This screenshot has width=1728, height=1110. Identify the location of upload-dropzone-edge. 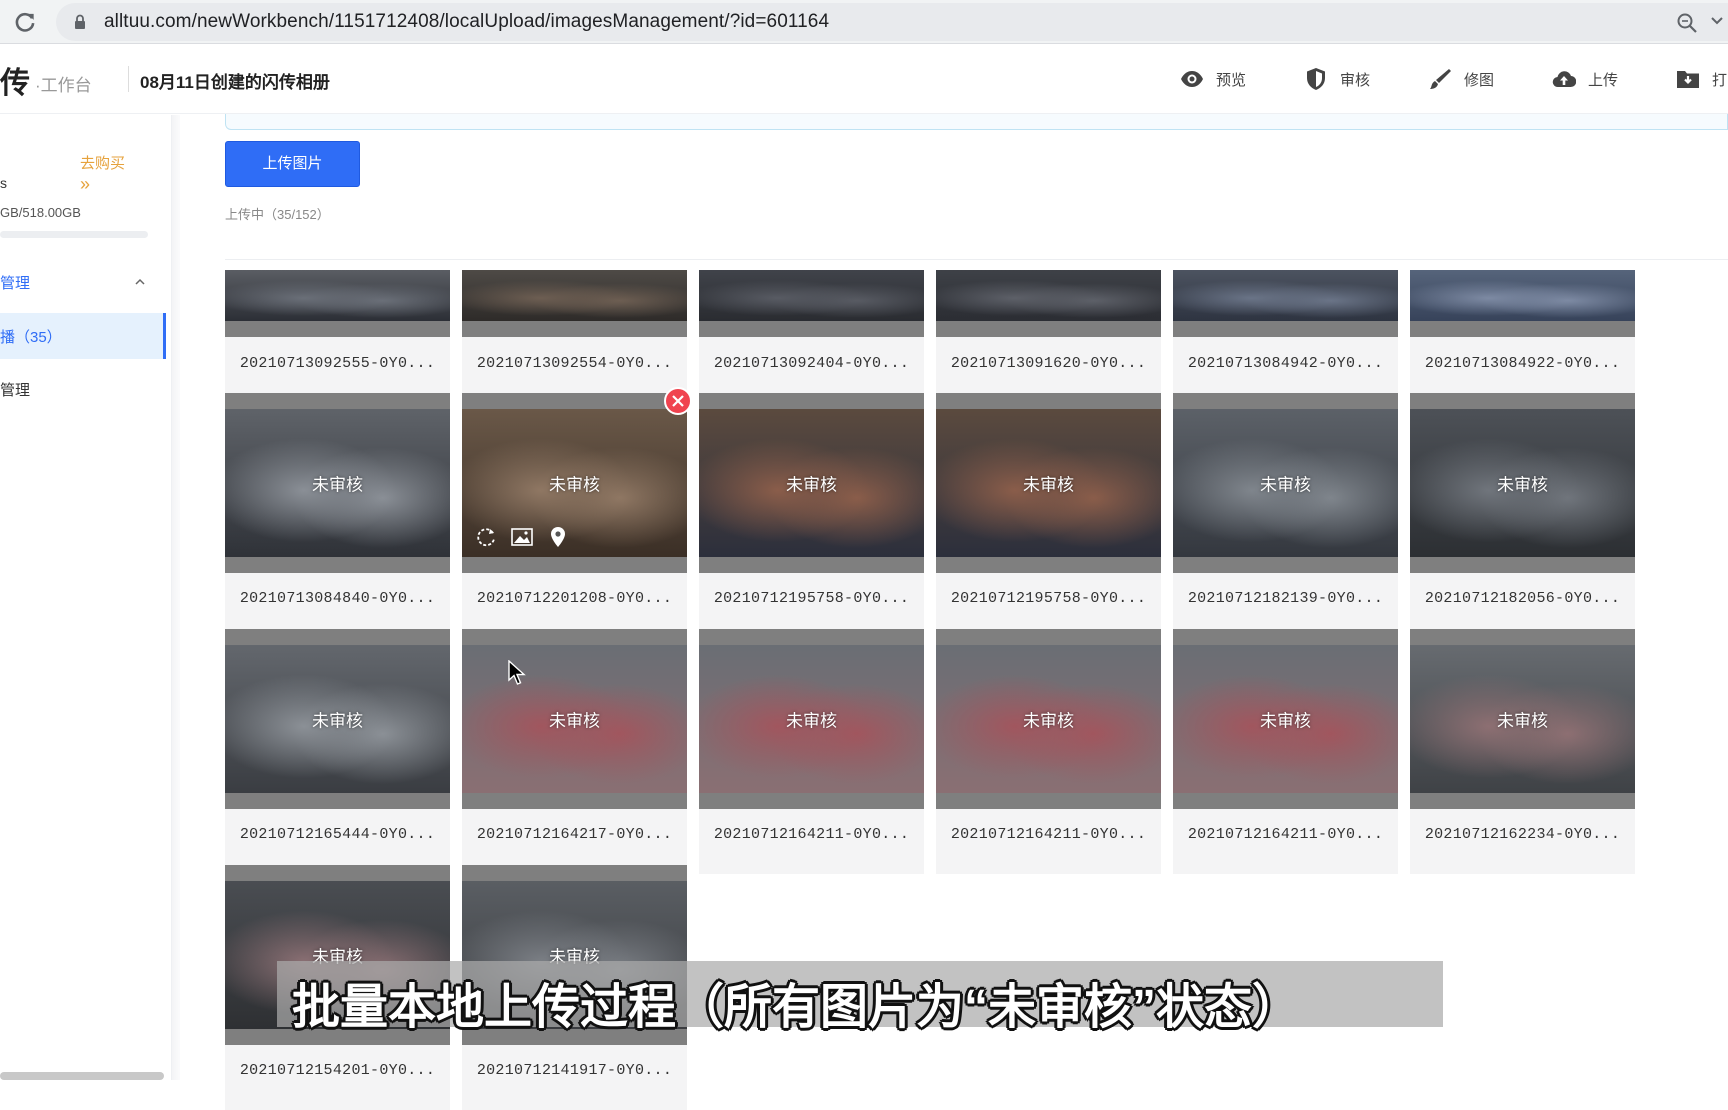
(976, 122).